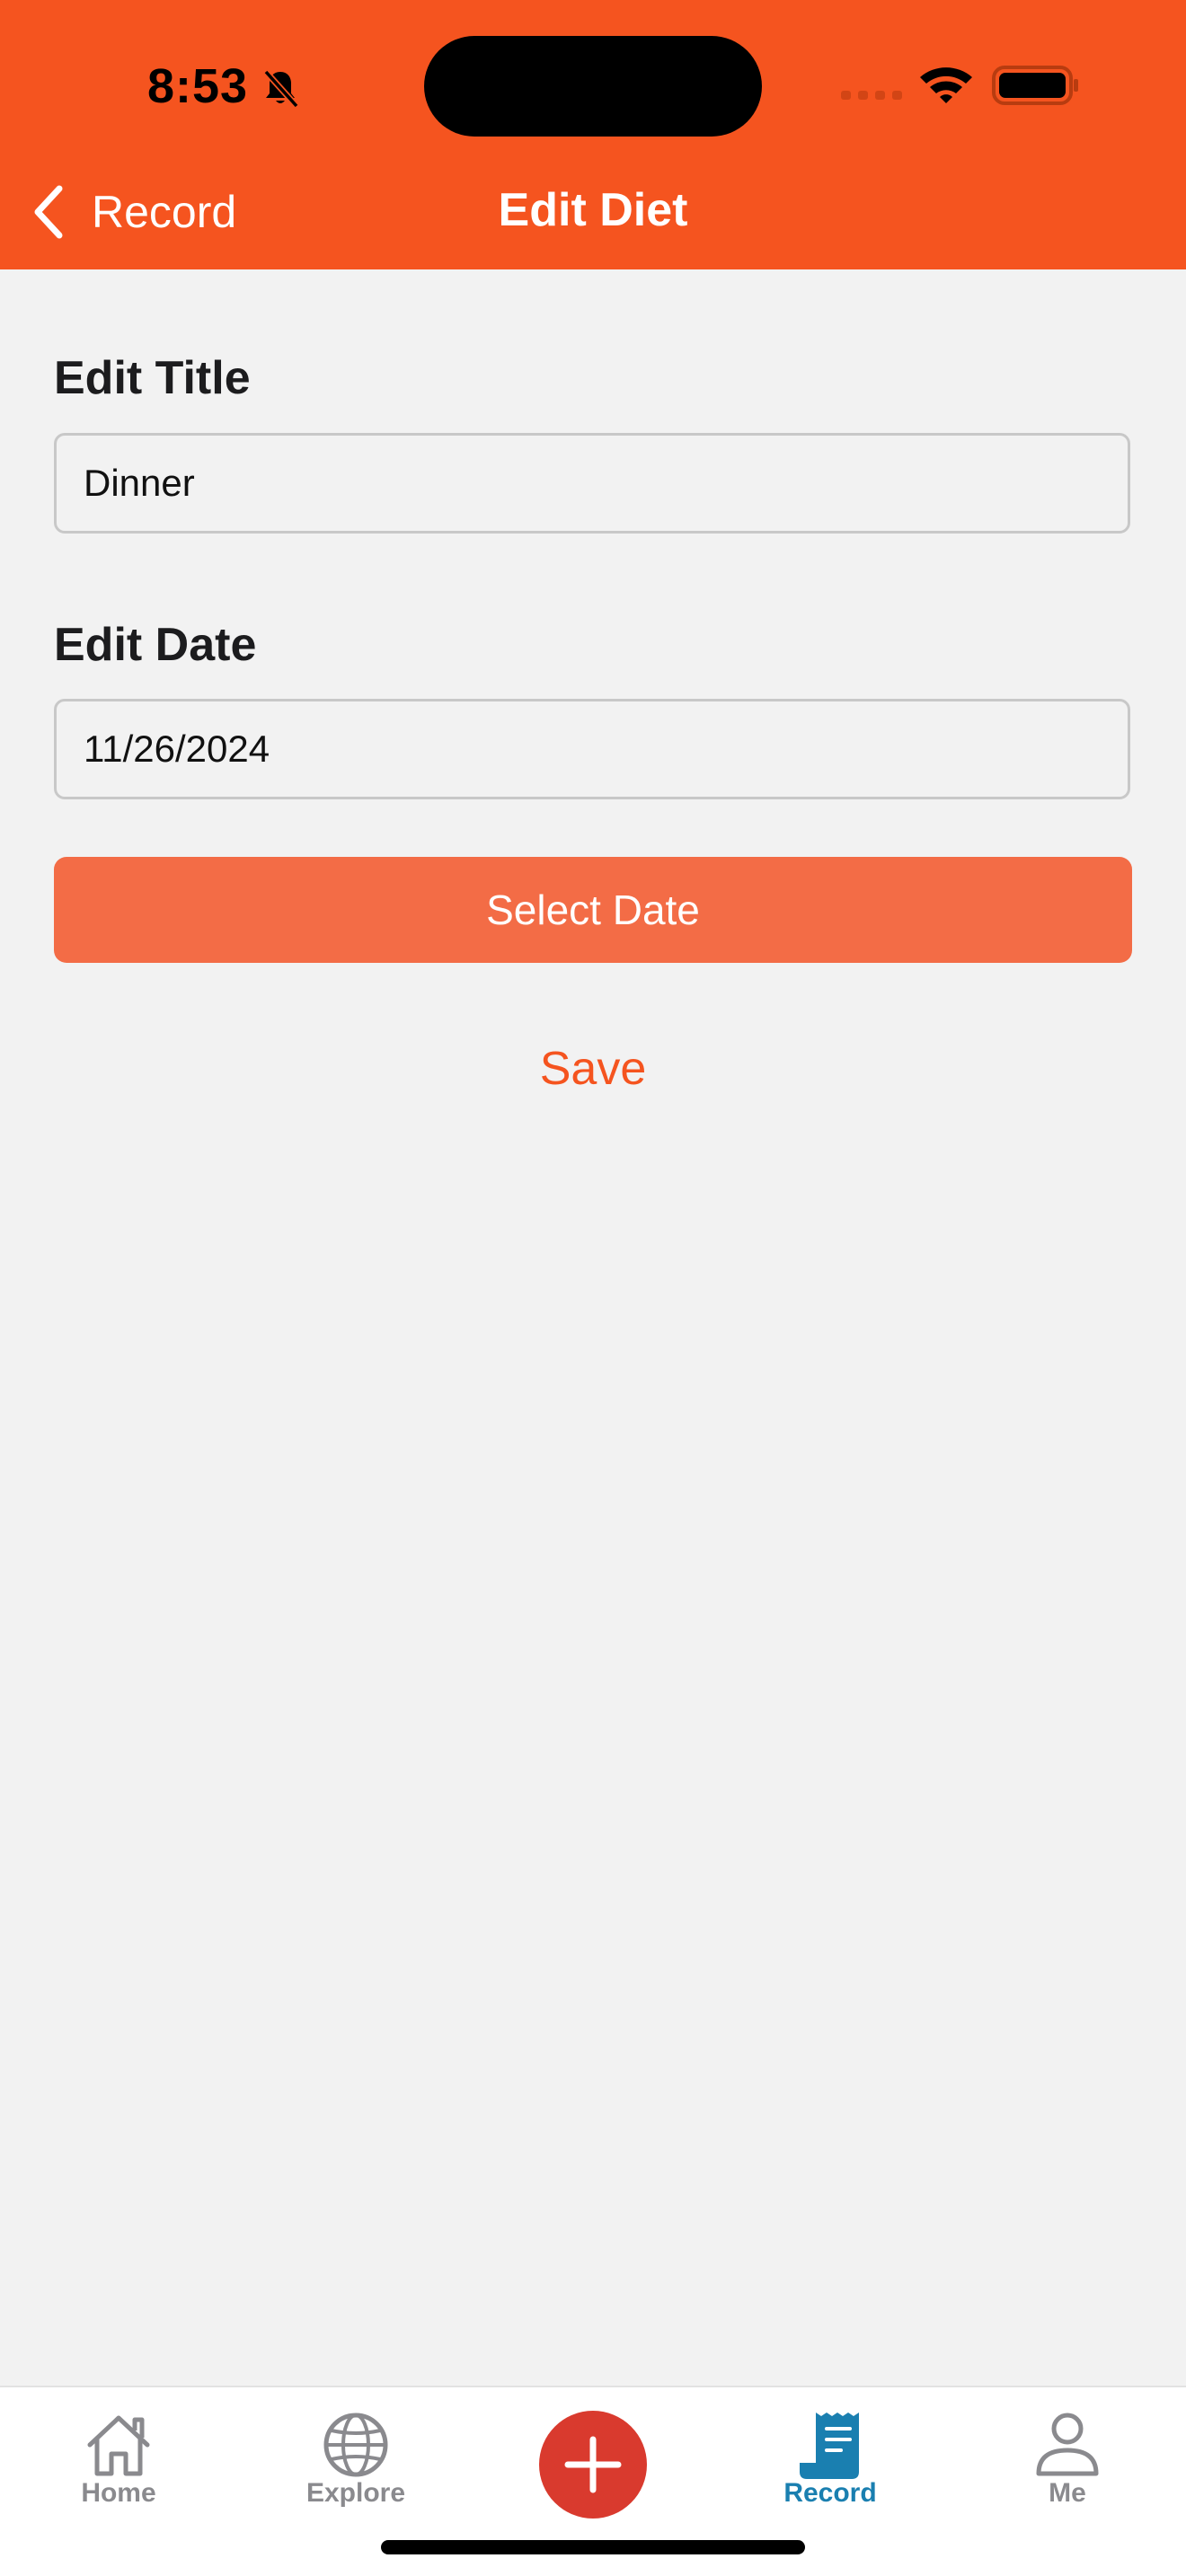 The height and width of the screenshot is (2576, 1186). I want to click on title-input, so click(592, 483).